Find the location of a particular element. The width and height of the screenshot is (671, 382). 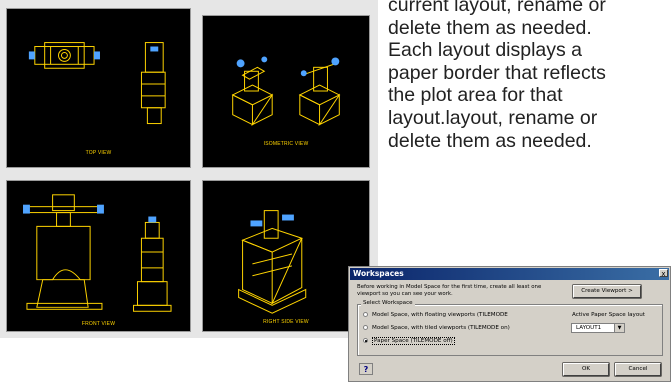

right-side-view-drawing is located at coordinates (272, 262).